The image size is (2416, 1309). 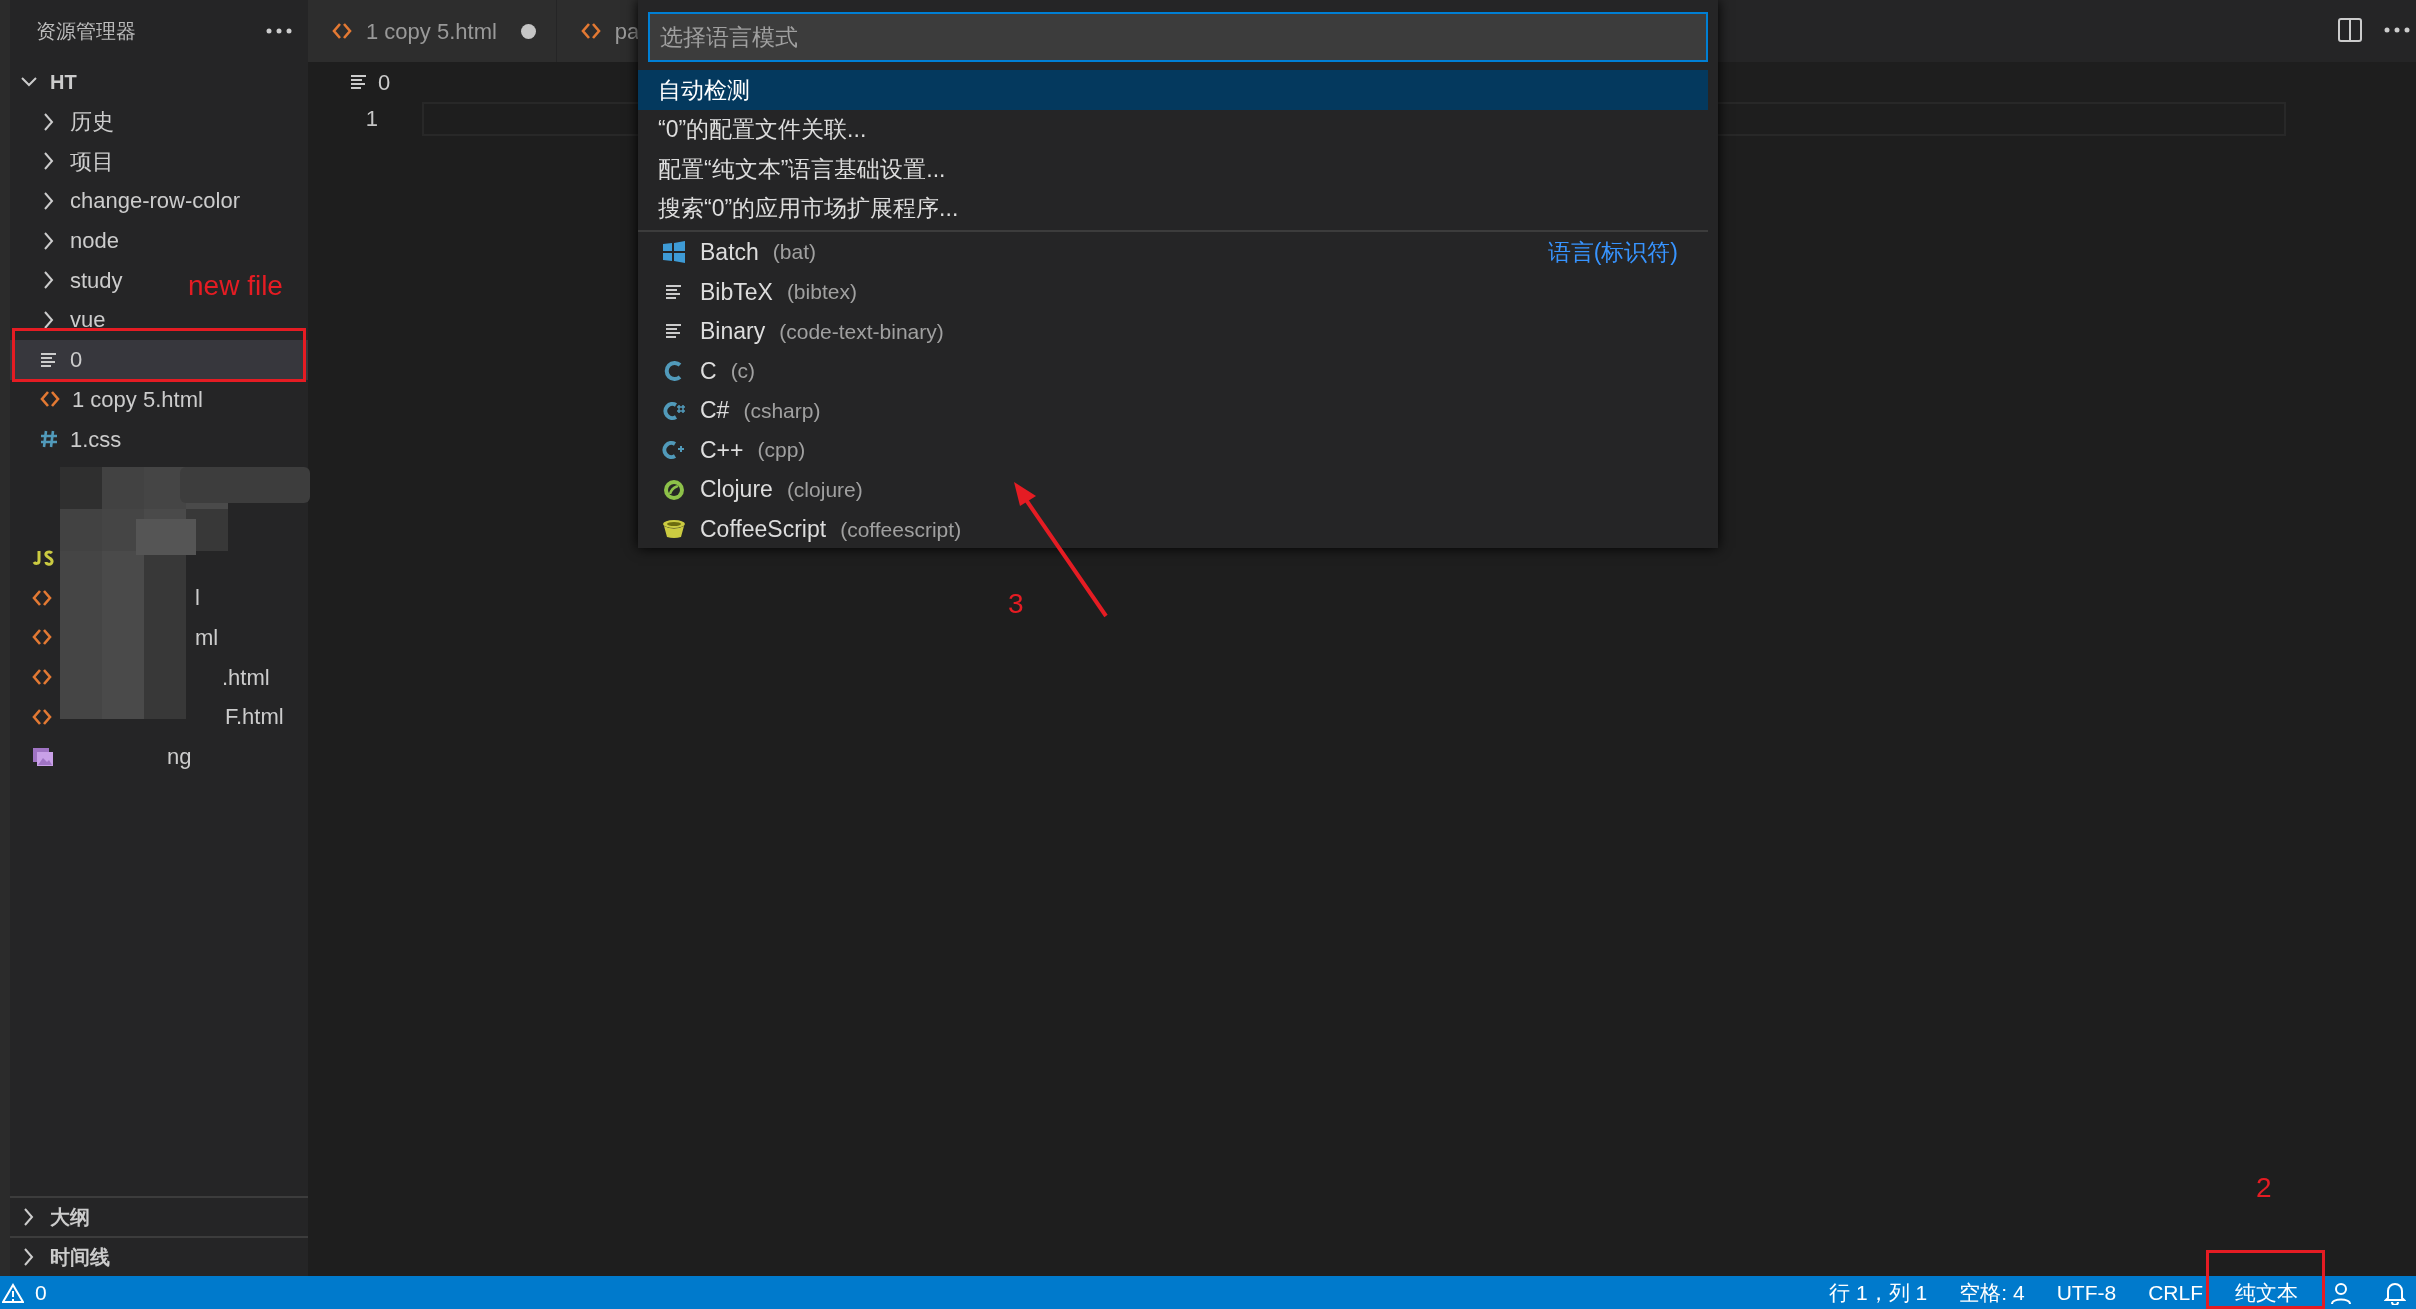 I want to click on bell-icon, so click(x=2395, y=1292).